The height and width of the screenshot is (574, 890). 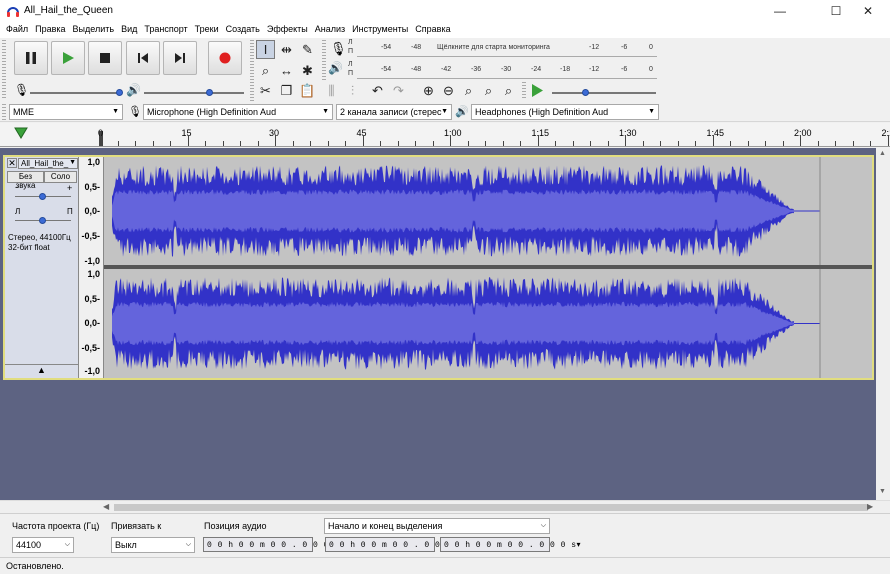 What do you see at coordinates (380, 30) in the screenshot?
I see `menu-tools: Инструменты` at bounding box center [380, 30].